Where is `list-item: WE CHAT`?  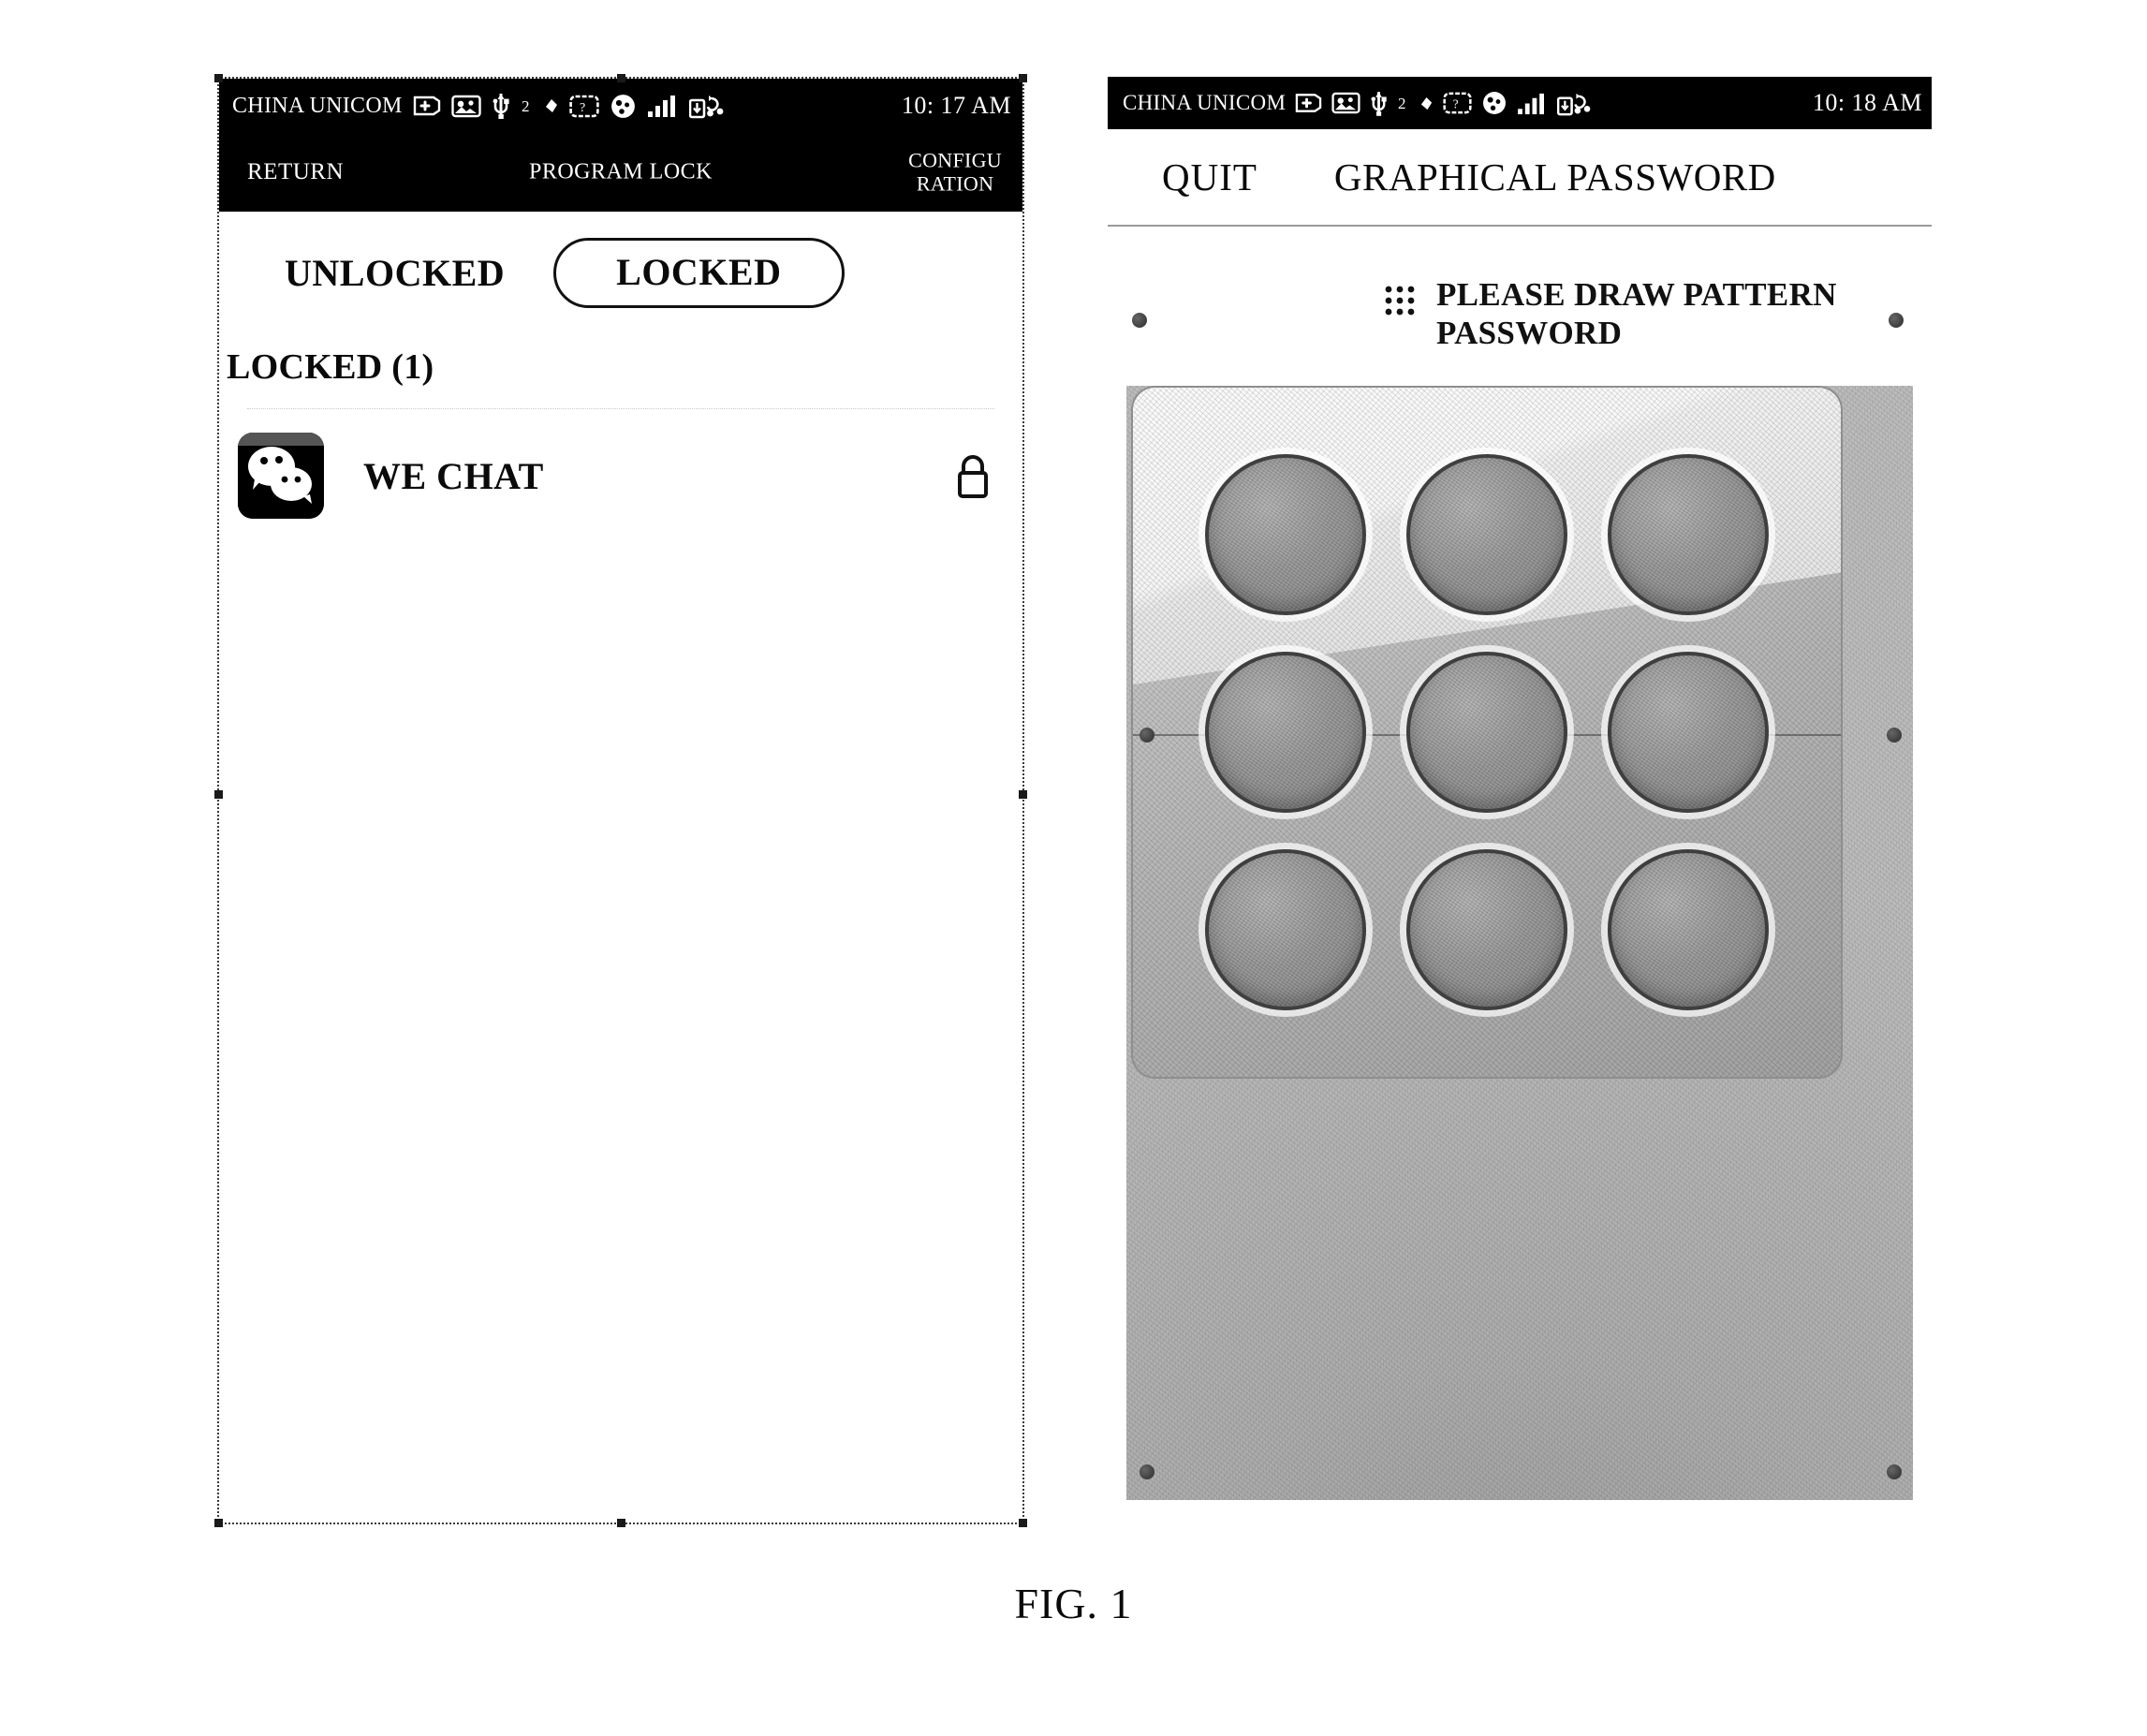 list-item: WE CHAT is located at coordinates (620, 465).